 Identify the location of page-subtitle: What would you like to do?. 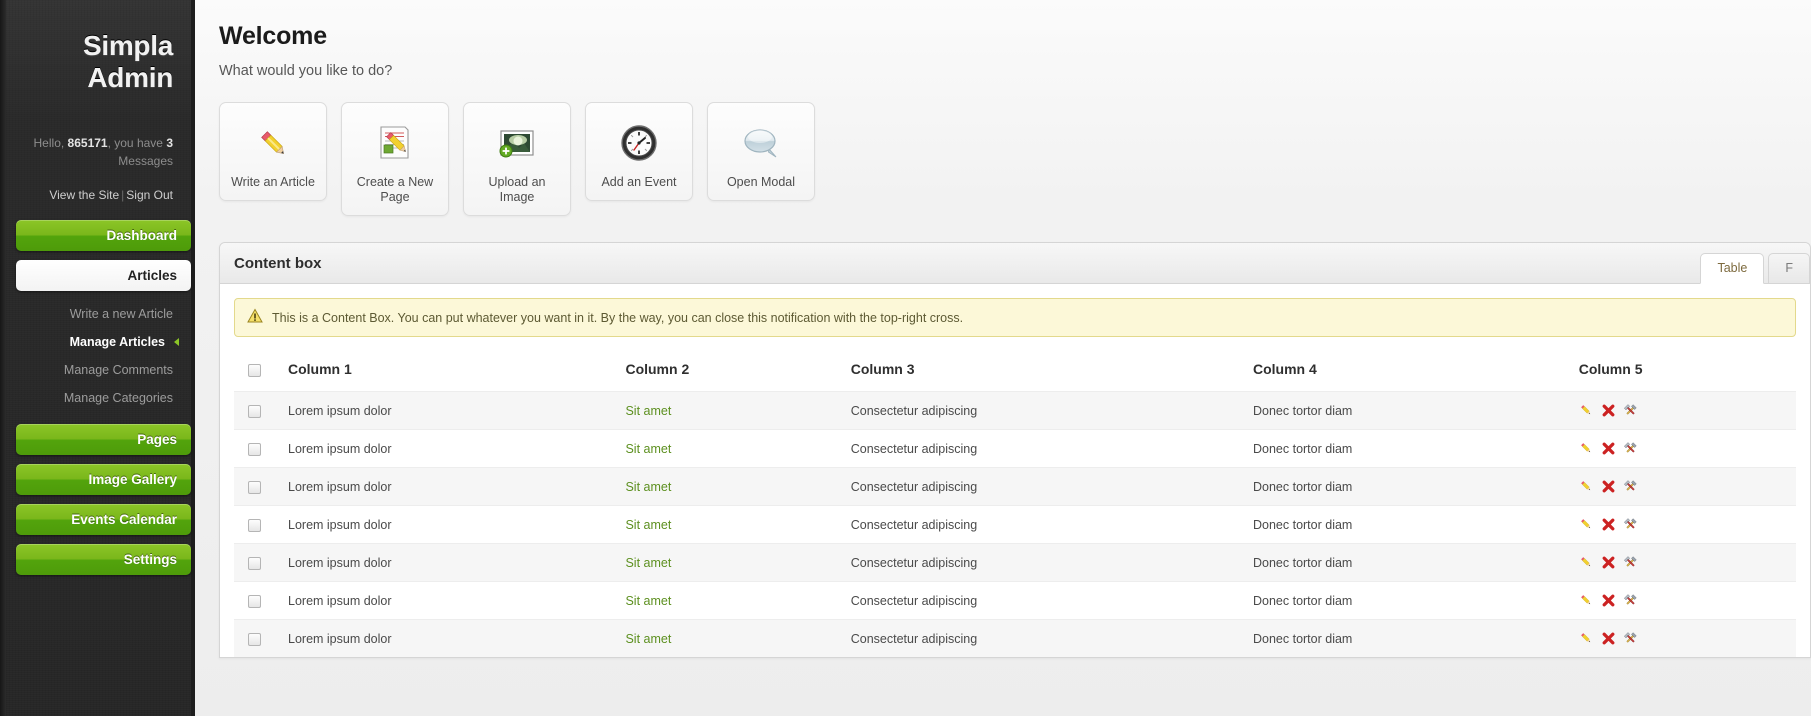
(306, 71).